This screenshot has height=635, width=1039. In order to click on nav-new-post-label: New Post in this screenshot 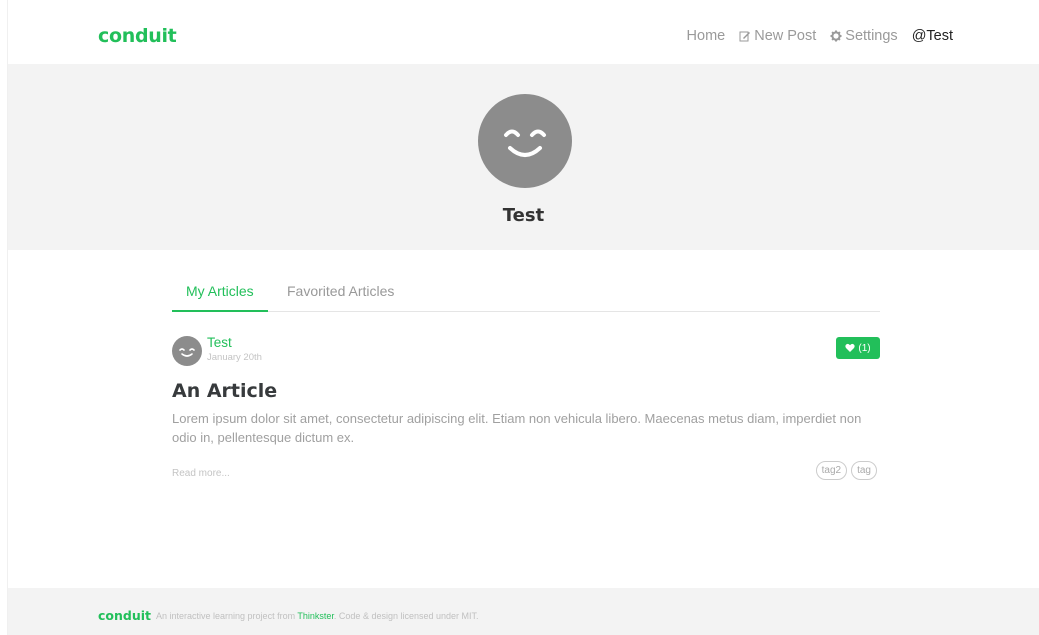, I will do `click(785, 36)`.